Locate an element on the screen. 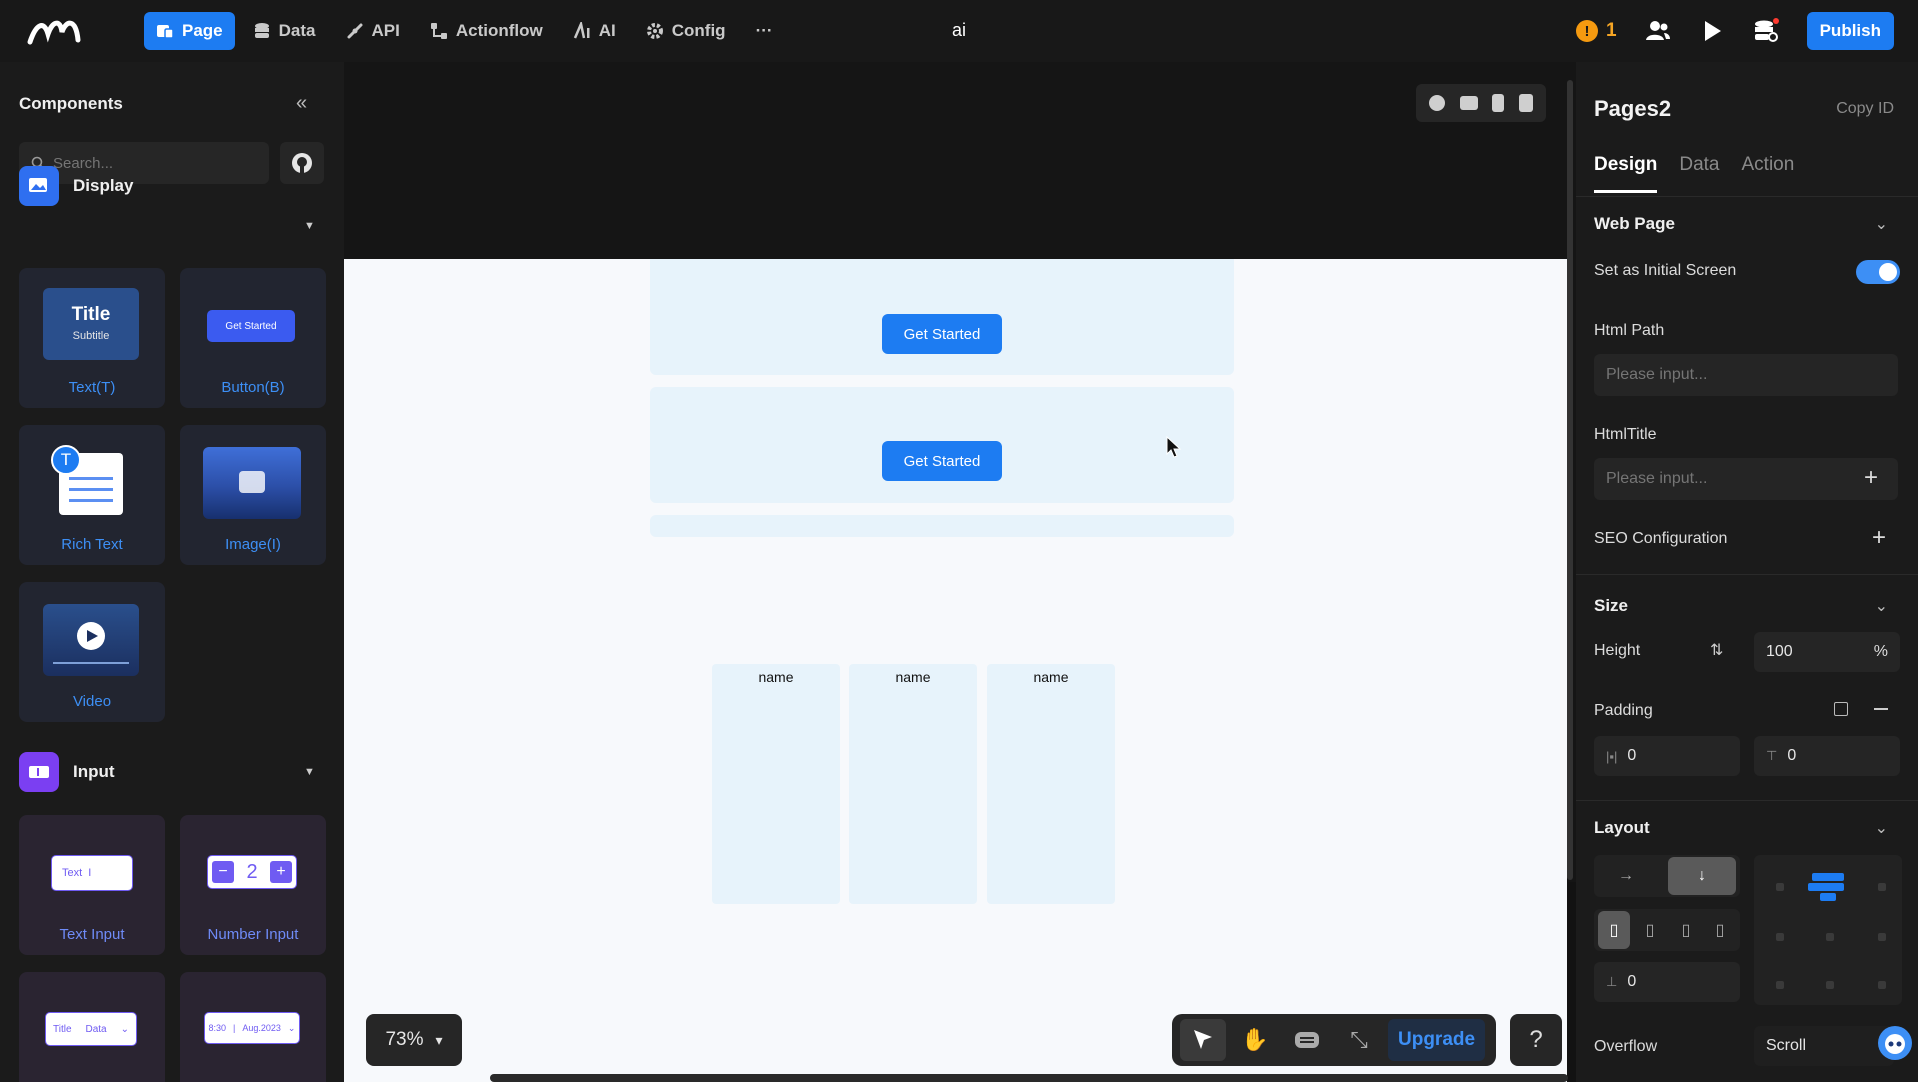  alignment-grid is located at coordinates (1828, 930).